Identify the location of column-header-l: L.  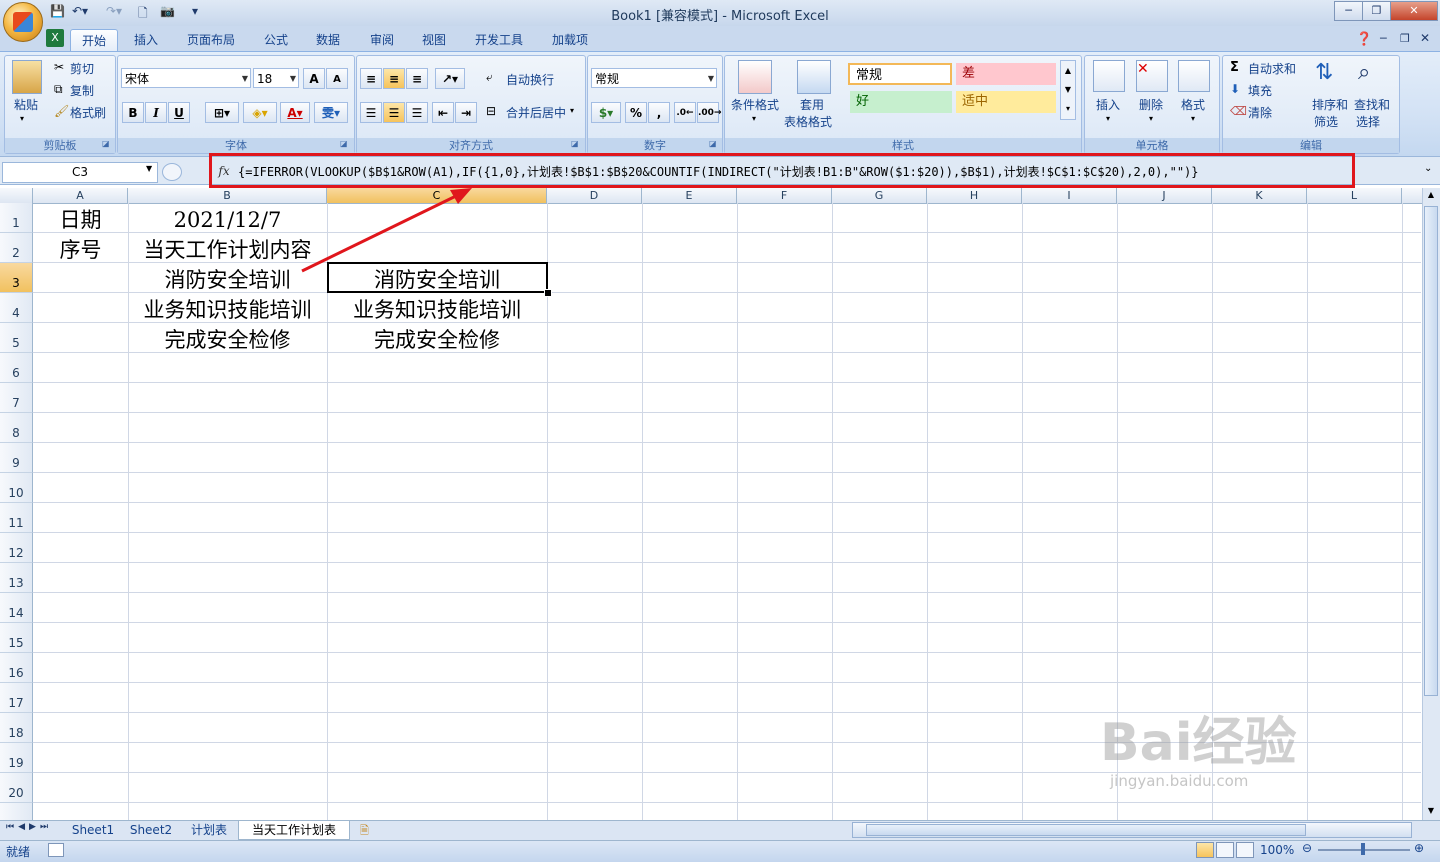
(1354, 195).